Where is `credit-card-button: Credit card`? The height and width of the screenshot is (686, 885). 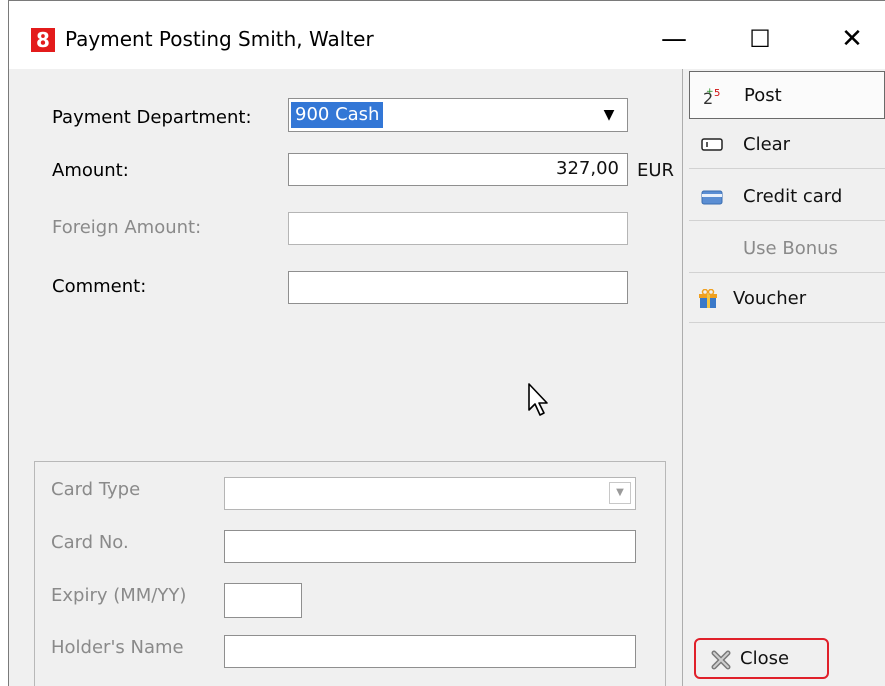 credit-card-button: Credit card is located at coordinates (787, 197).